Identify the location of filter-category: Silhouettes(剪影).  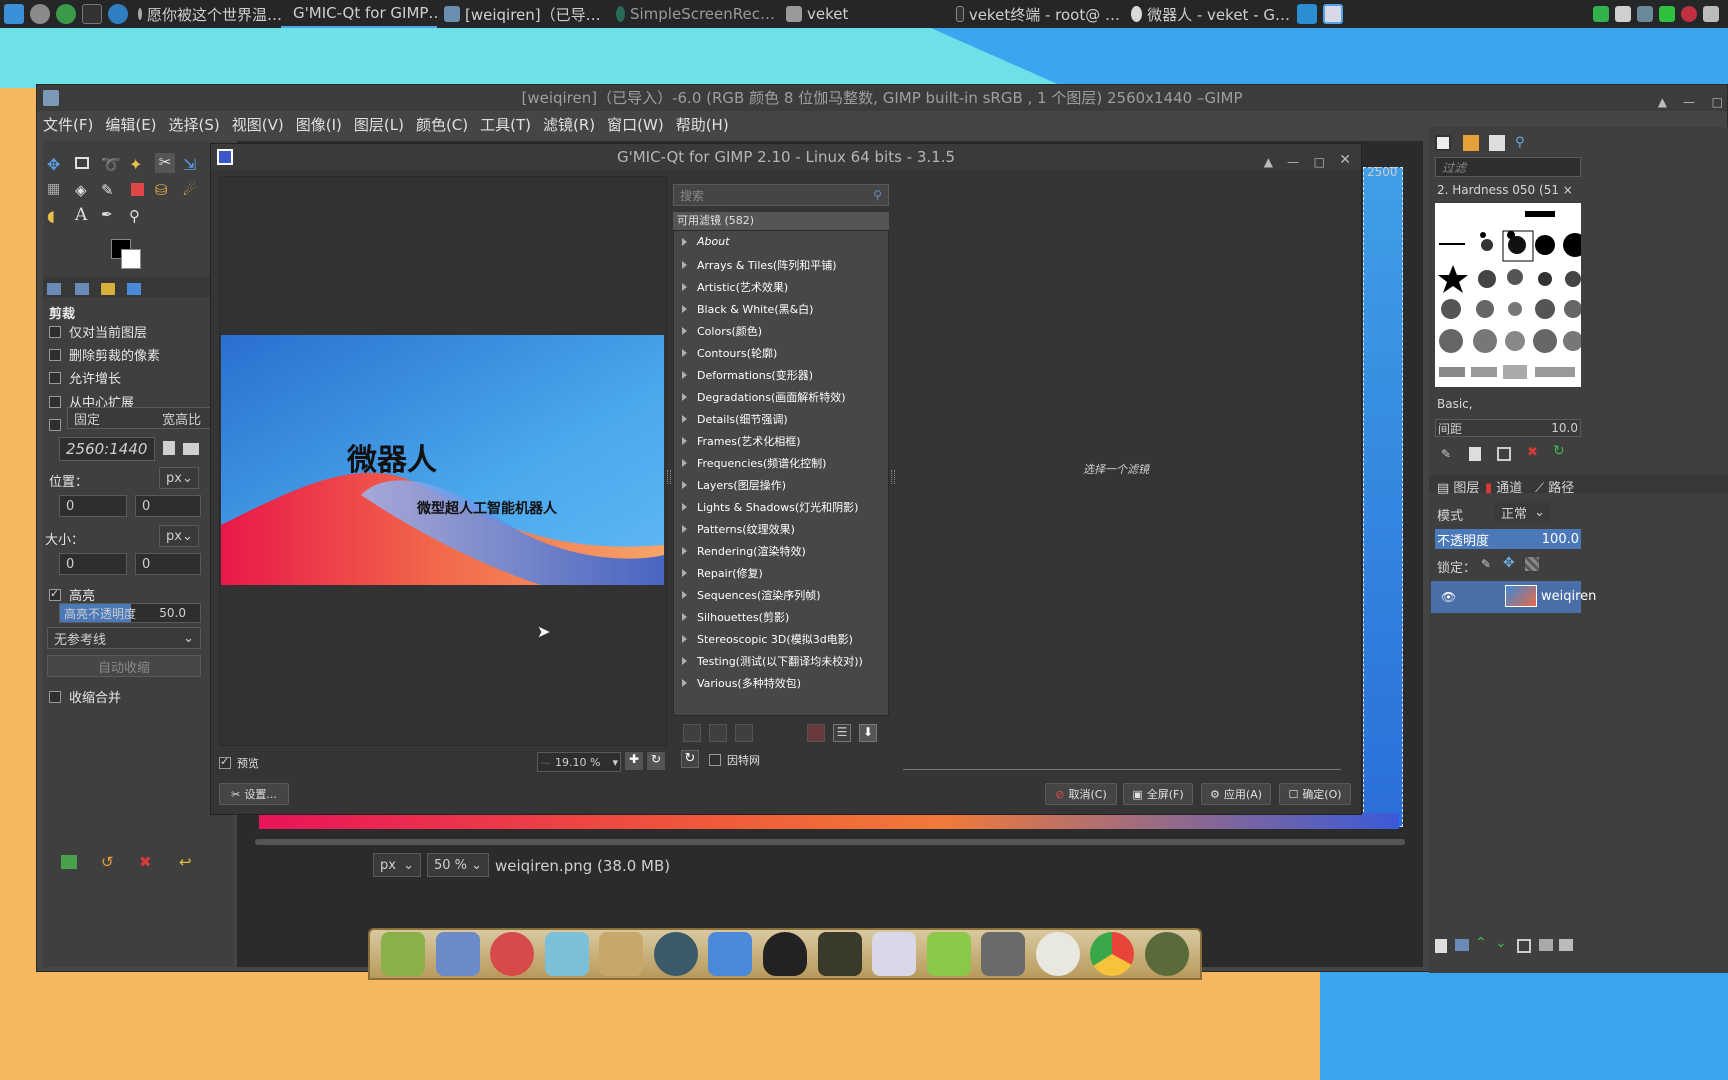
(735, 617).